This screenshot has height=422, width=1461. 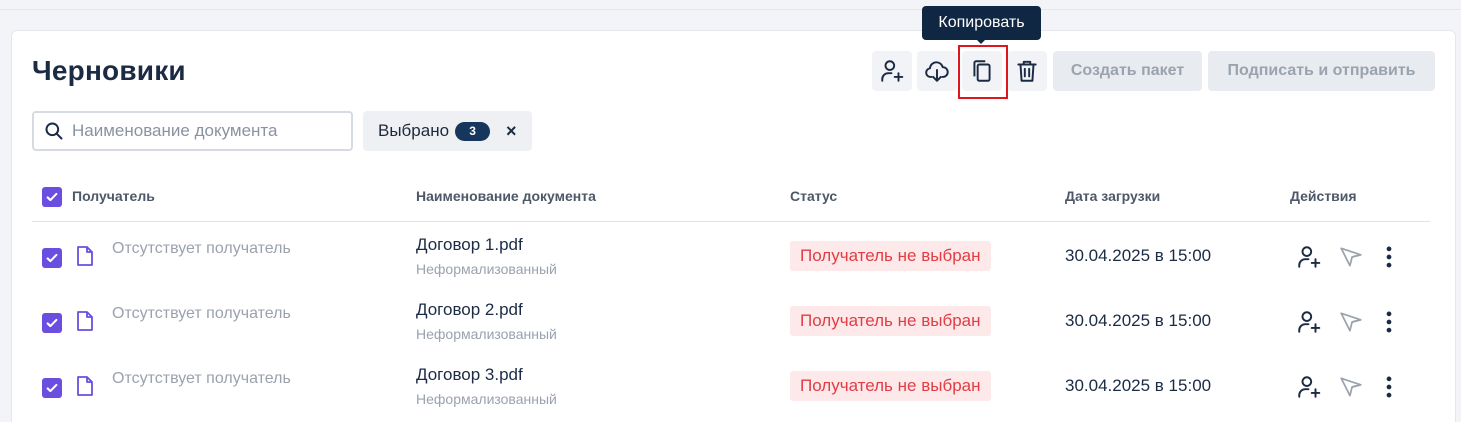 I want to click on search-box, so click(x=192, y=131).